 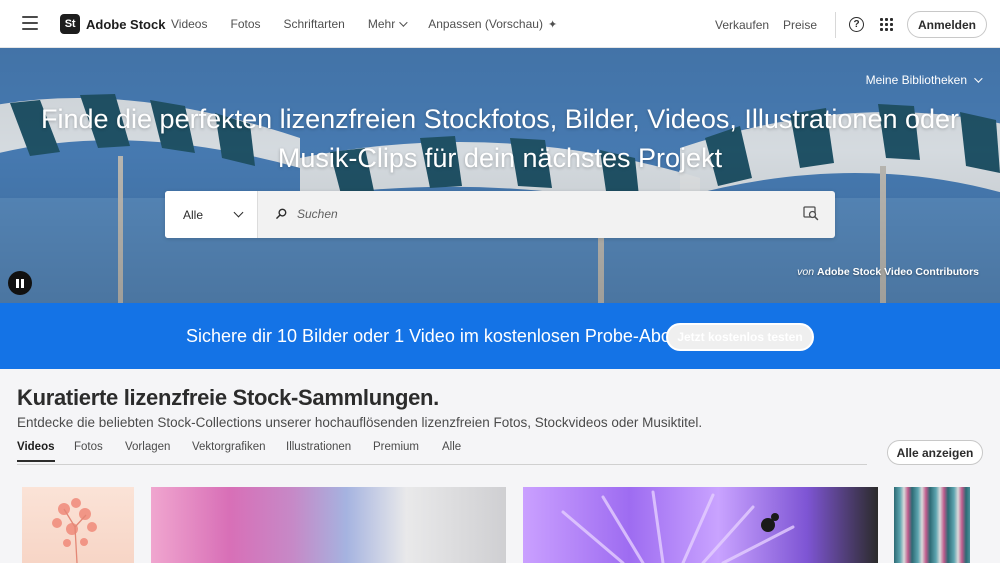 What do you see at coordinates (281, 213) in the screenshot?
I see `search-icon` at bounding box center [281, 213].